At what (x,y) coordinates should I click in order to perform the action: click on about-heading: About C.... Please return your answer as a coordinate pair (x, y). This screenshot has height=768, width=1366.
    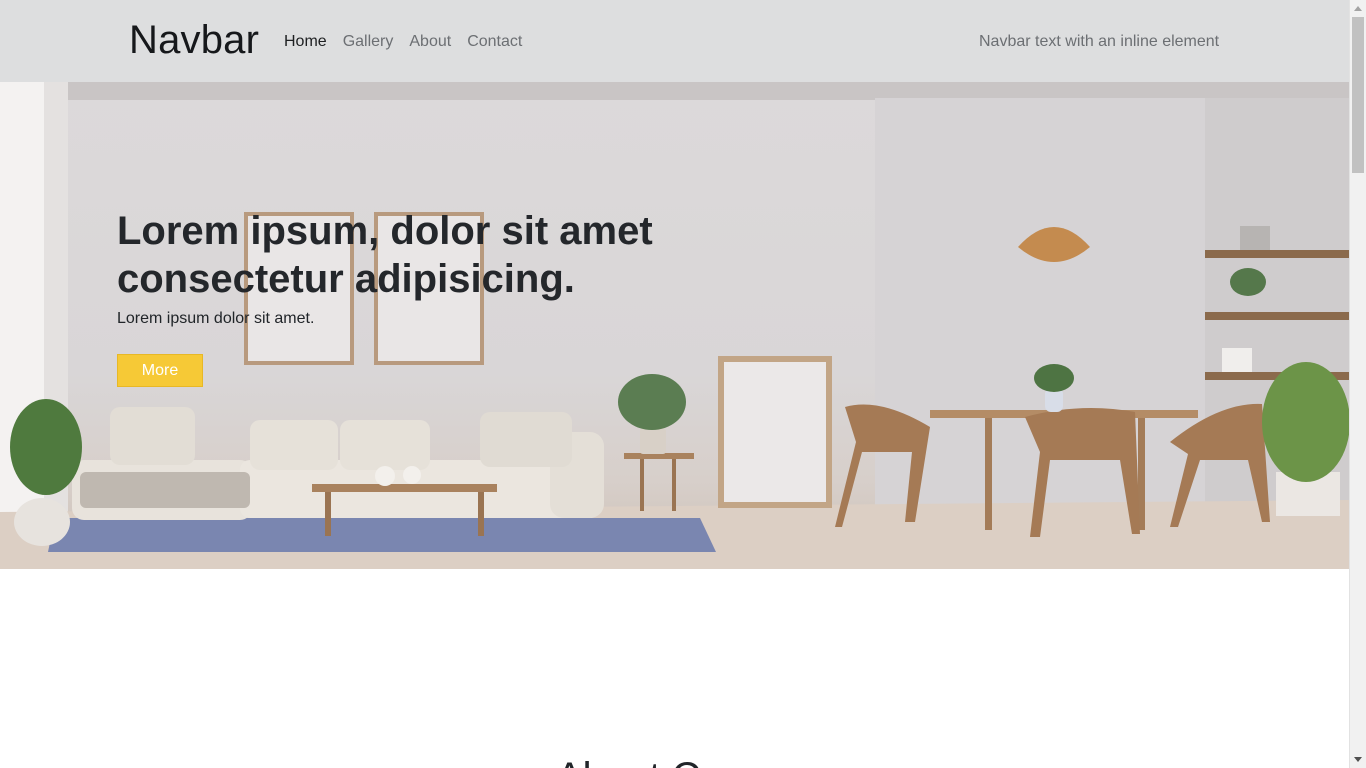
    Looking at the image, I should click on (645, 760).